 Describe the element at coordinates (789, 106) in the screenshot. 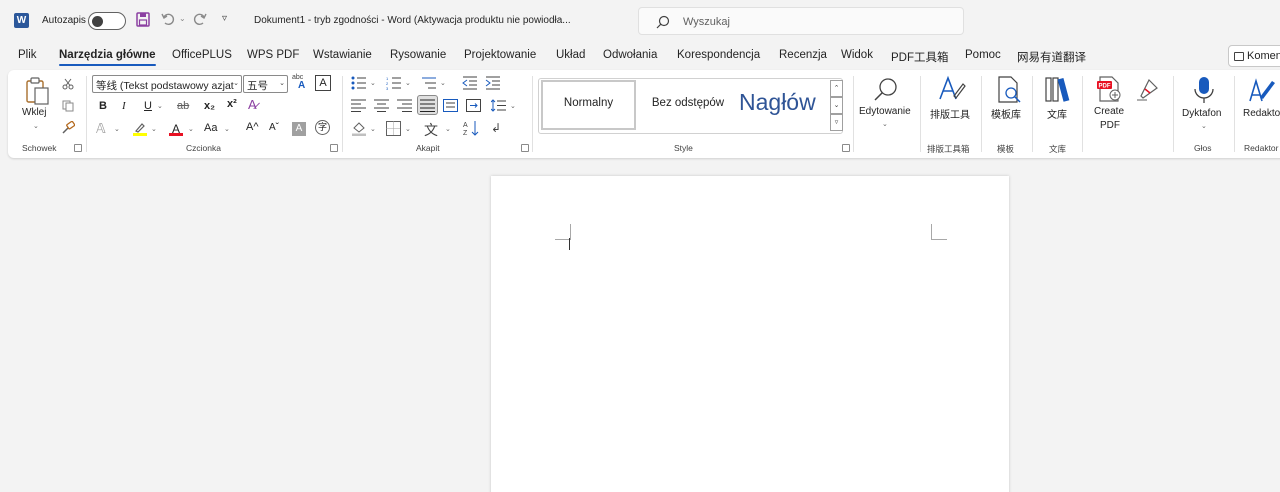

I see `style-heading: Nagłów` at that location.